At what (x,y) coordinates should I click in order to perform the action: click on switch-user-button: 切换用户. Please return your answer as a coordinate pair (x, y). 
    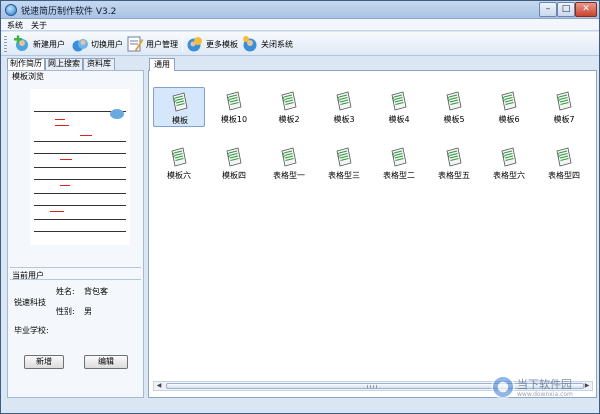
    Looking at the image, I should click on (100, 44).